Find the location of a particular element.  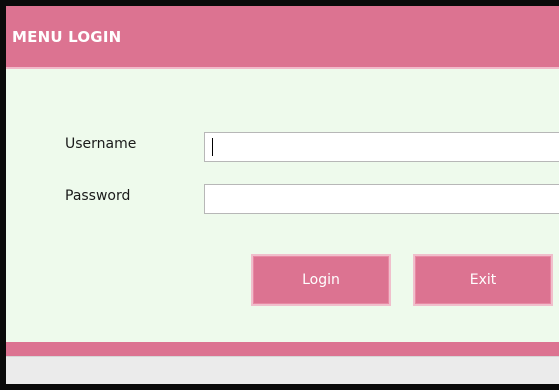

username-input is located at coordinates (381, 147).